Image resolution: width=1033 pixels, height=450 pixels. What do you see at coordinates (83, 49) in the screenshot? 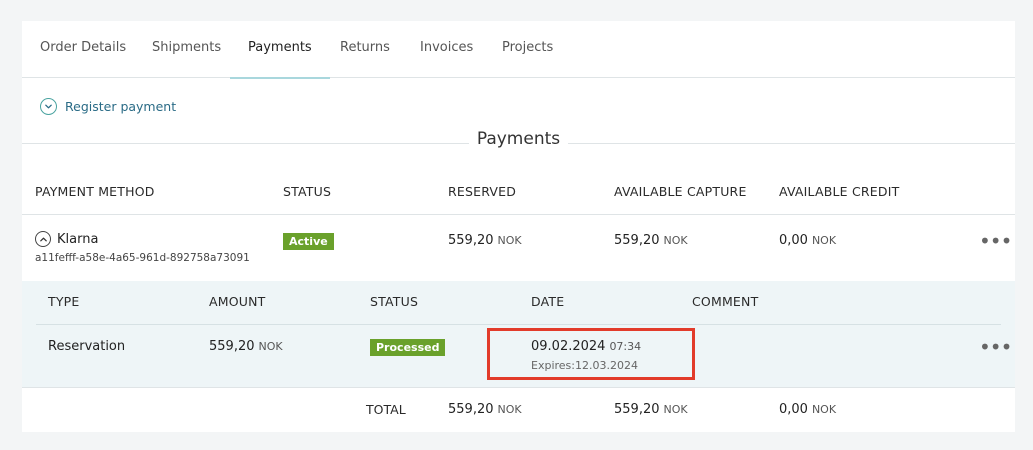
I see `tab-order-details: Order Details` at bounding box center [83, 49].